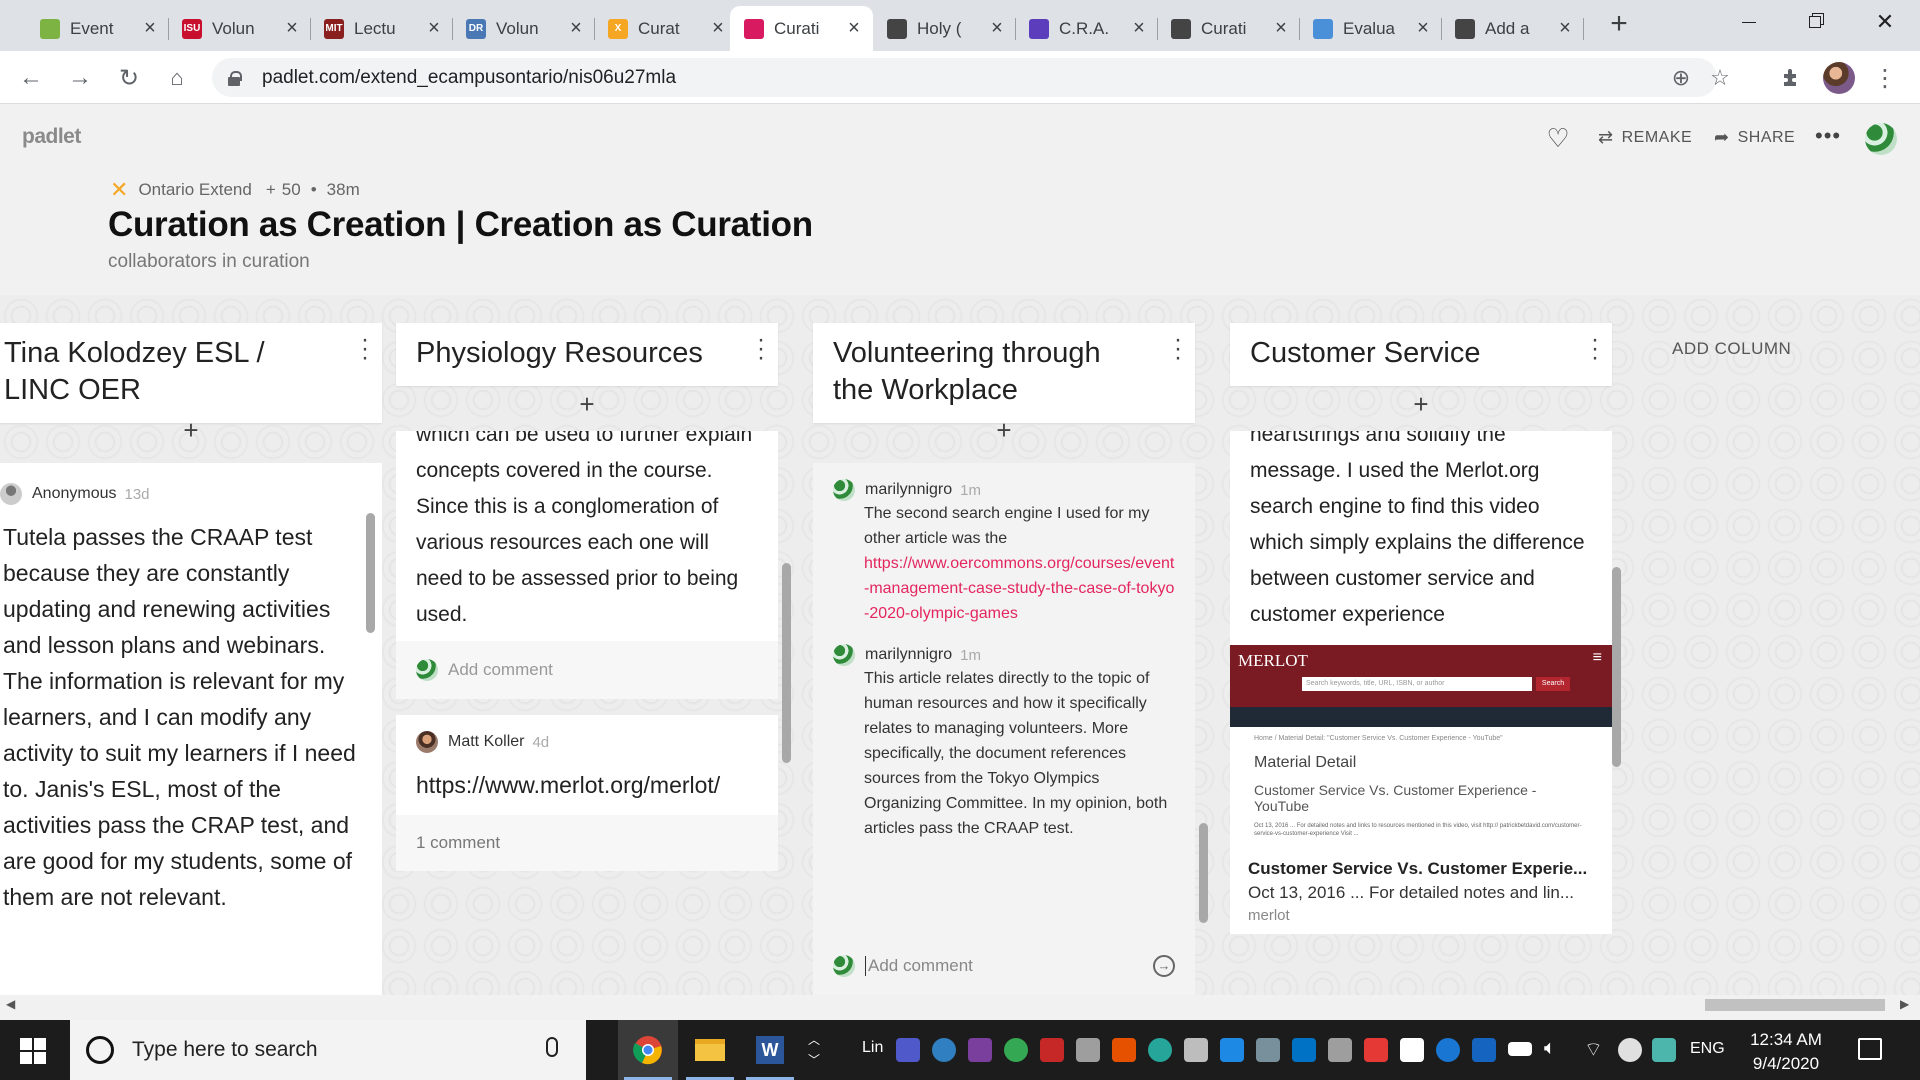 This screenshot has height=1080, width=1920. What do you see at coordinates (1232, 1050) in the screenshot?
I see `onedrive-icon` at bounding box center [1232, 1050].